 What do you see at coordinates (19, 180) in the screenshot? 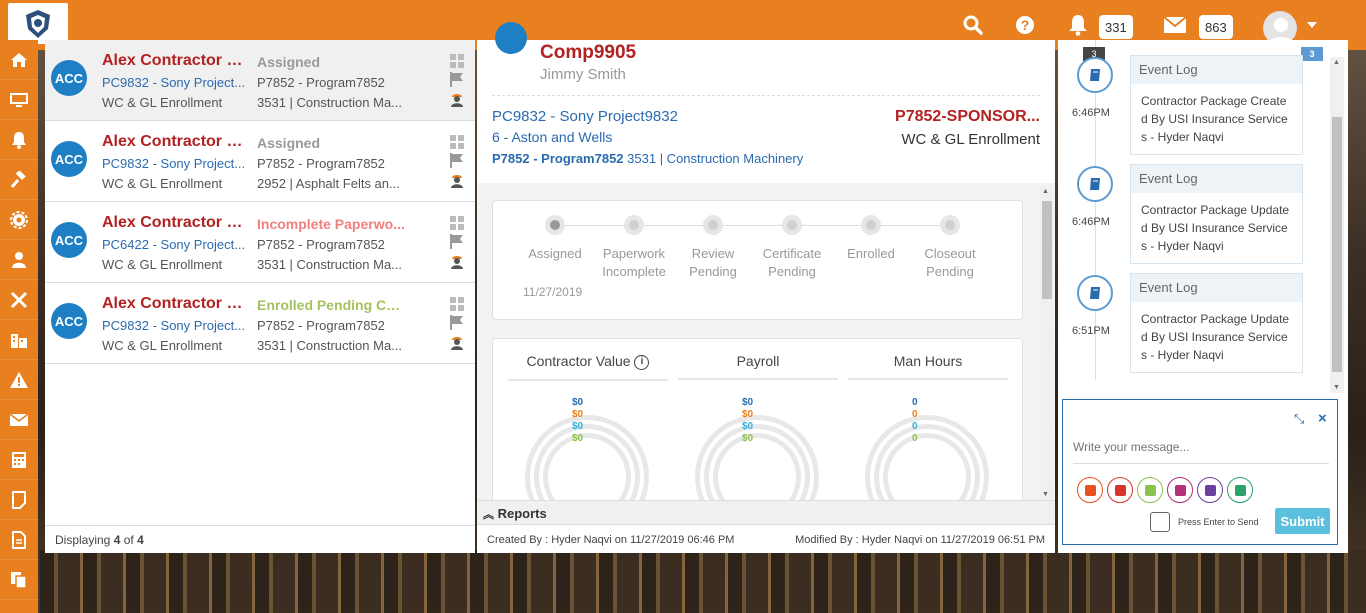
I see `gavel-icon` at bounding box center [19, 180].